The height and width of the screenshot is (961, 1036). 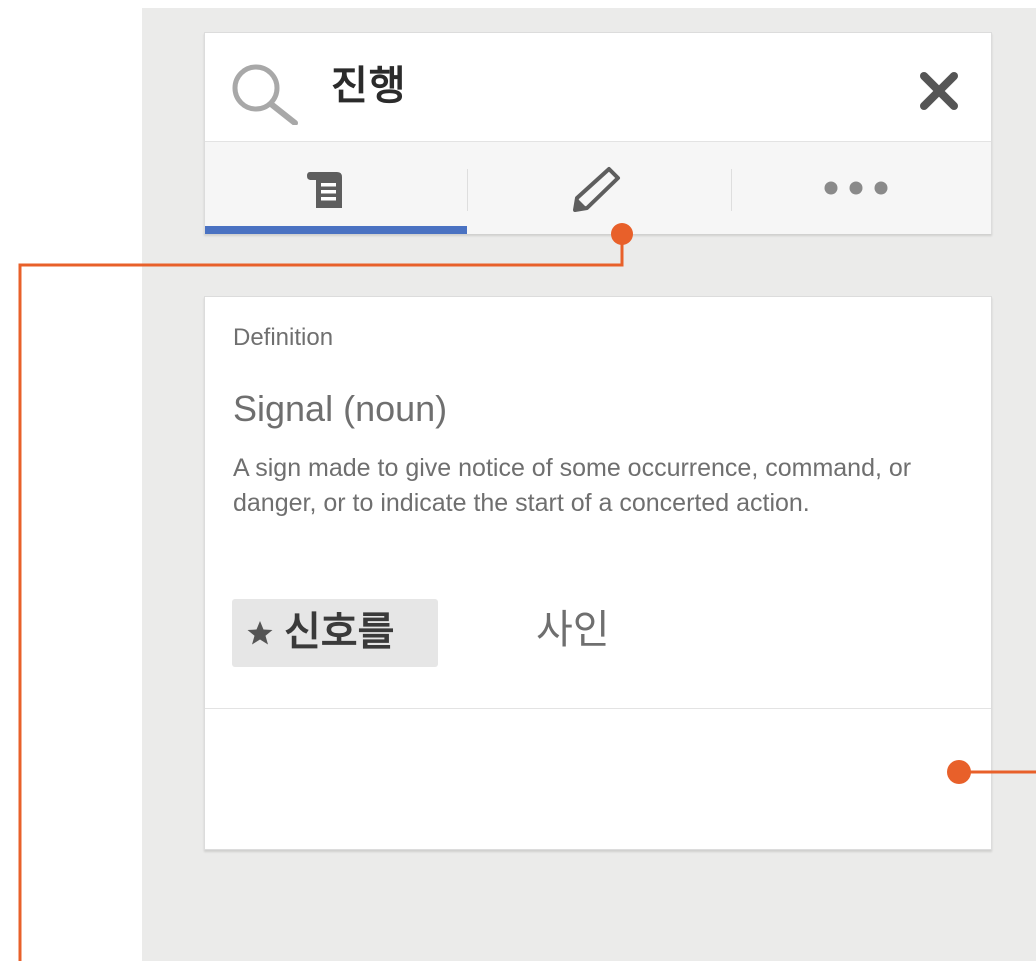 I want to click on tab-bar, so click(x=598, y=188).